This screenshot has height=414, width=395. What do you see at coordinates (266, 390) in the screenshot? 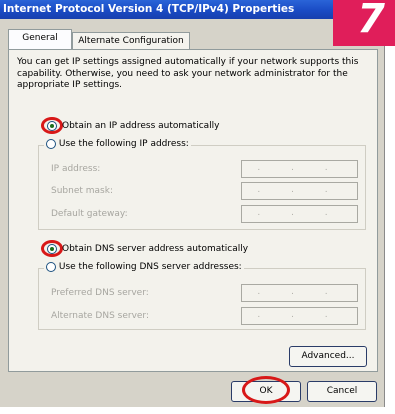
I see `highlight-circle-ok` at bounding box center [266, 390].